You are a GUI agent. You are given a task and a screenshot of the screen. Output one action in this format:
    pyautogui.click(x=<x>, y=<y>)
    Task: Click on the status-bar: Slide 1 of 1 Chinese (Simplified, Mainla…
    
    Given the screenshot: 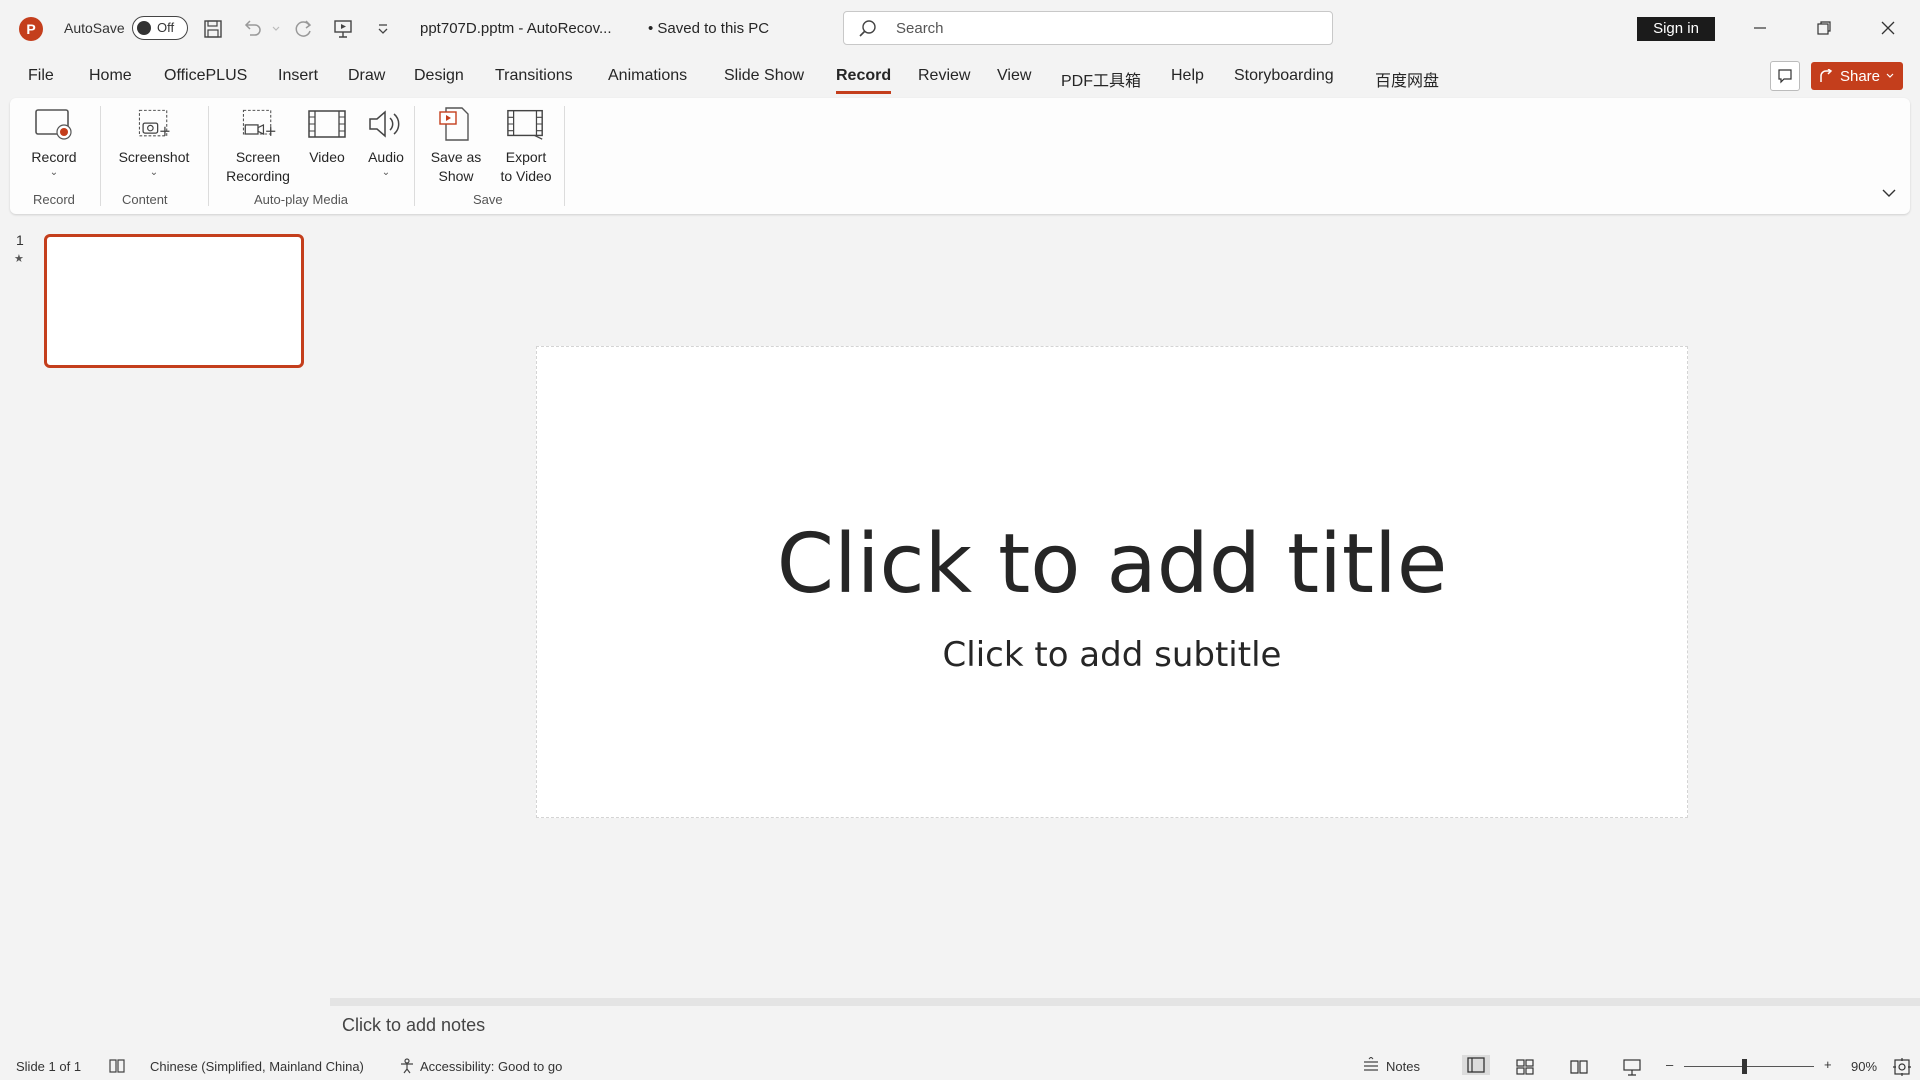 What is the action you would take?
    pyautogui.click(x=960, y=1067)
    